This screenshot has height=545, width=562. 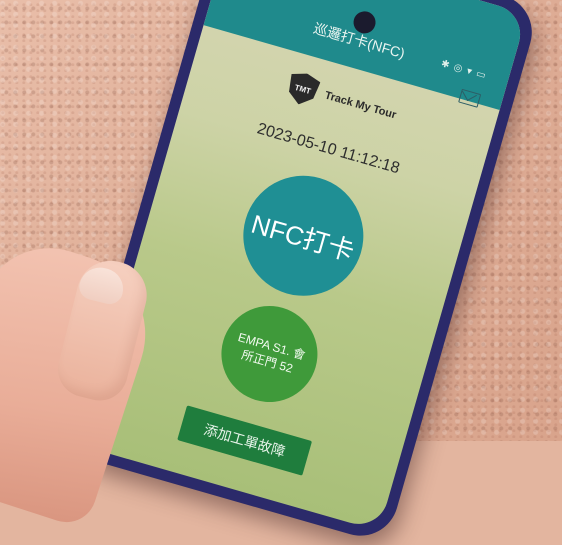 I want to click on logo-text: TMT, so click(x=303, y=89).